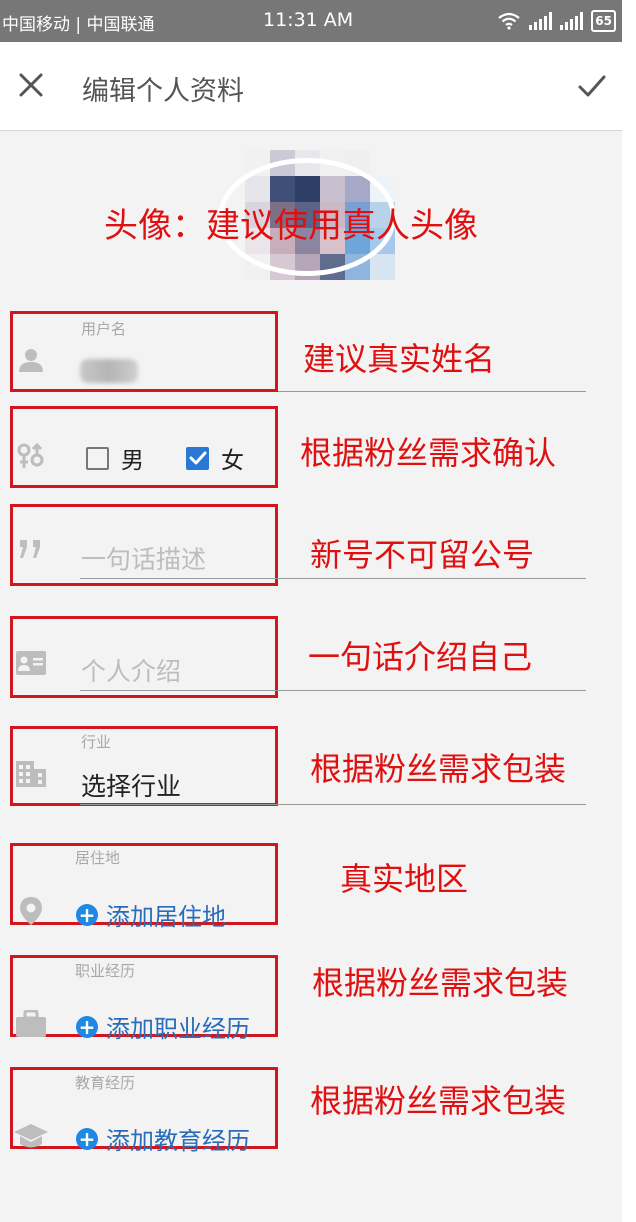 The image size is (636, 1222). I want to click on female-label: 女, so click(232, 461).